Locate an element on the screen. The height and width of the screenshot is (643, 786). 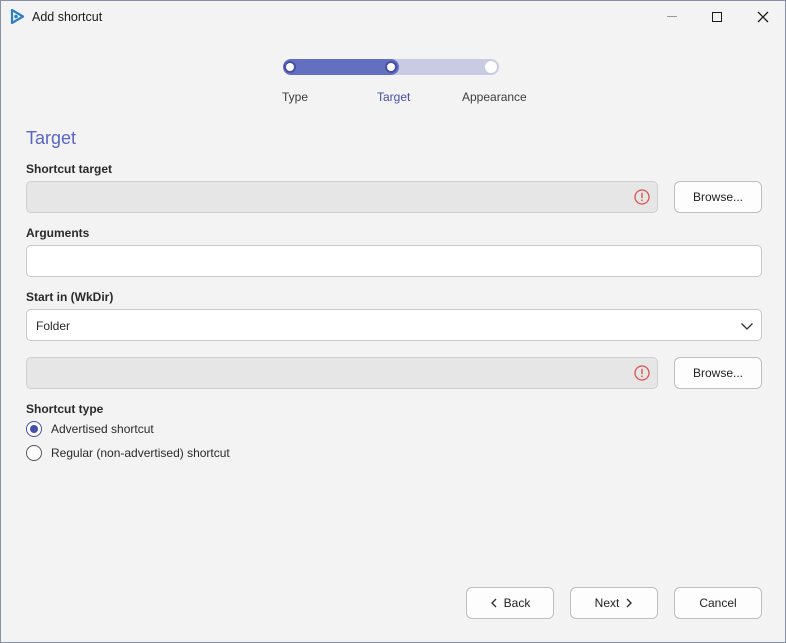
step-label-target: Target is located at coordinates (394, 97).